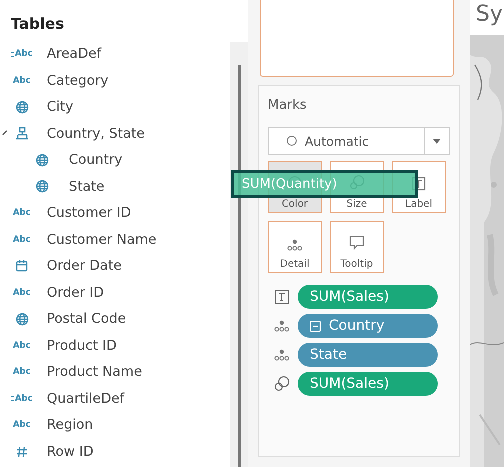  I want to click on mark-type-value: Automatic, so click(337, 141).